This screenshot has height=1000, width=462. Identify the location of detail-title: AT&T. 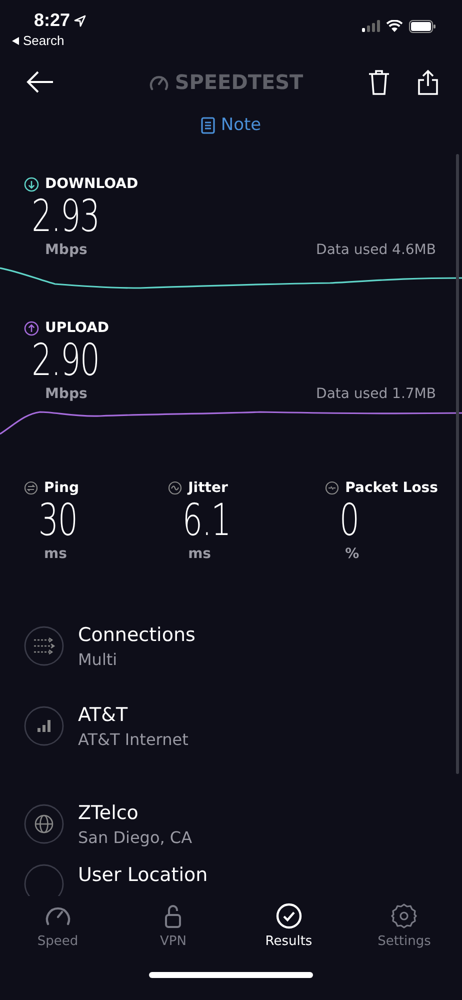
(103, 715).